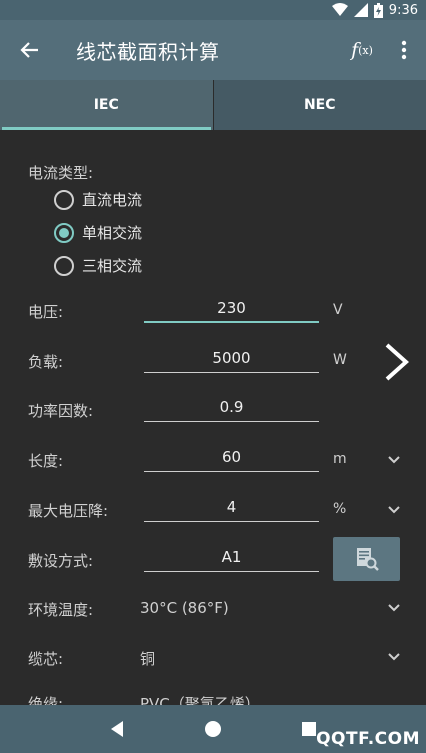  What do you see at coordinates (368, 739) in the screenshot?
I see `watermark-text: QQTF.COM` at bounding box center [368, 739].